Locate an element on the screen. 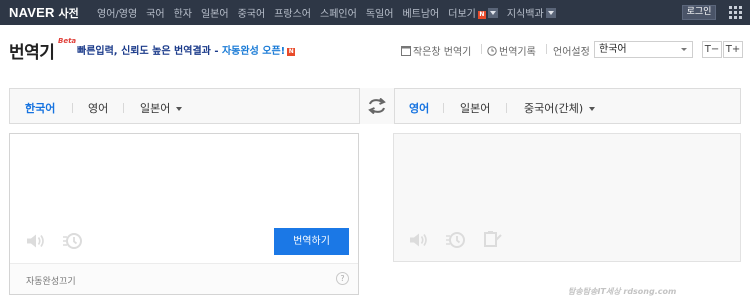  help-icon: ? is located at coordinates (342, 278).